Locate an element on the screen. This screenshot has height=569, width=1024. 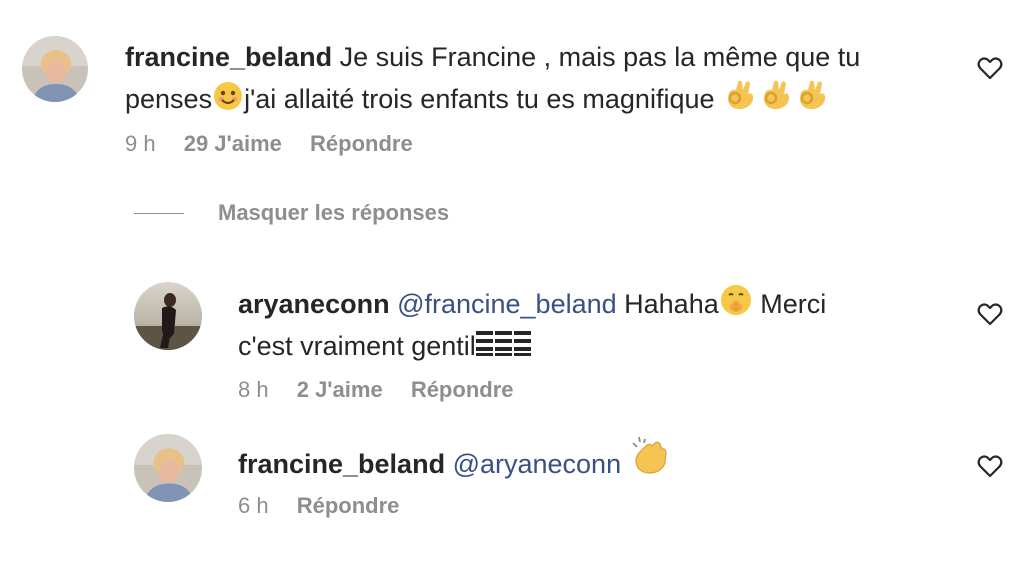
hide-replies-label: Masquer les réponses is located at coordinates (334, 212).